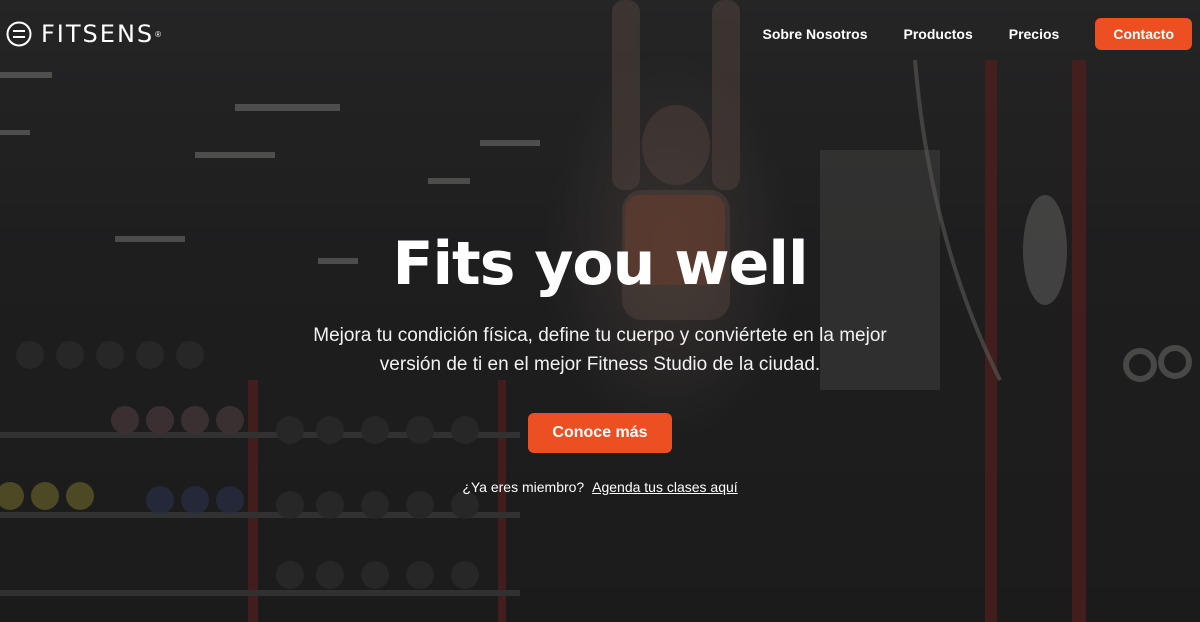 The width and height of the screenshot is (1200, 622). What do you see at coordinates (814, 34) in the screenshot?
I see `nav-link-sobre-nosotros: Sobre Nosotros` at bounding box center [814, 34].